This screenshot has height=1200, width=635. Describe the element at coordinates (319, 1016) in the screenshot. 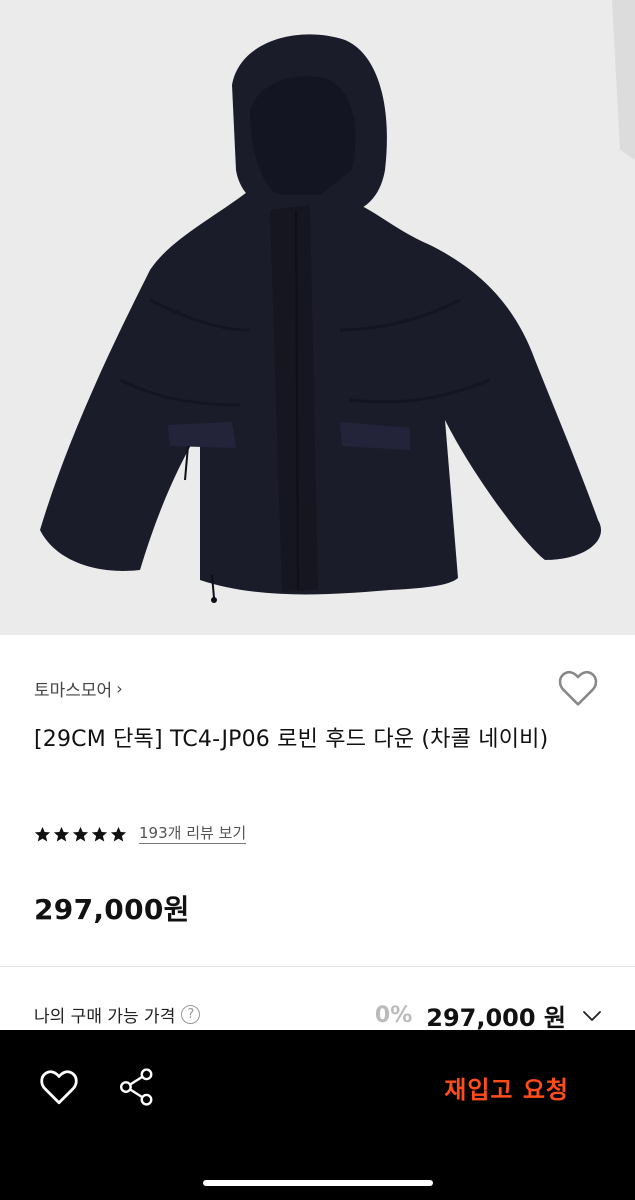

I see `my-price-row: 나의 구매 가능 가격 ? 0% 297,000 원` at that location.